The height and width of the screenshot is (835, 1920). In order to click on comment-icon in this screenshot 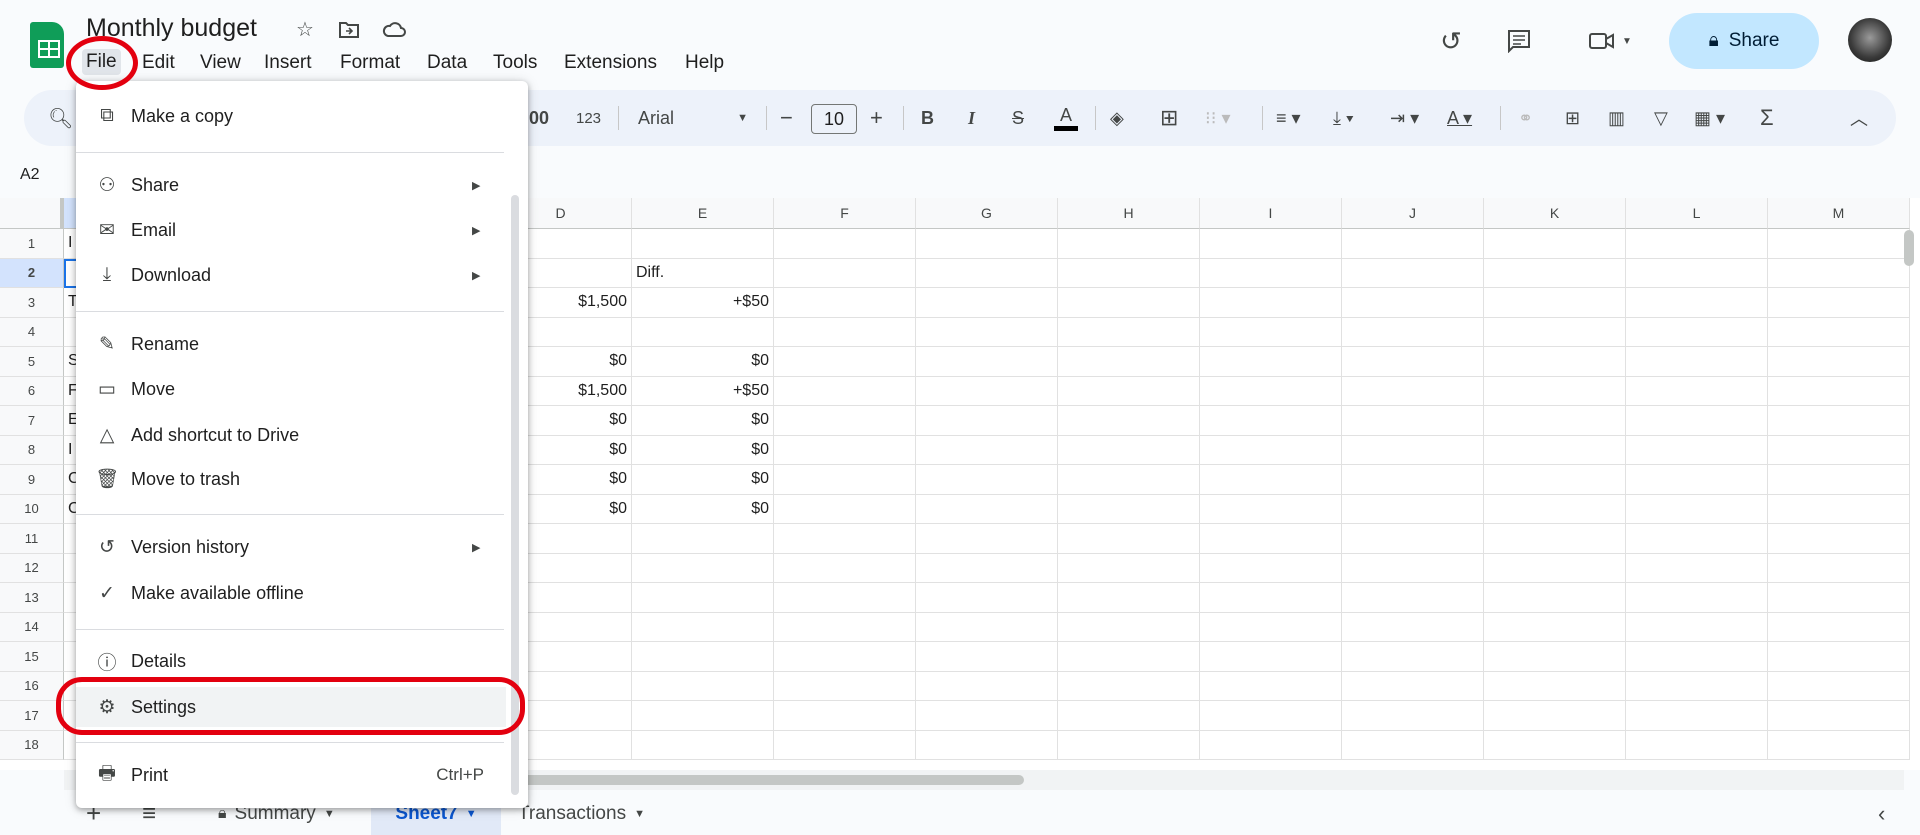, I will do `click(1519, 41)`.